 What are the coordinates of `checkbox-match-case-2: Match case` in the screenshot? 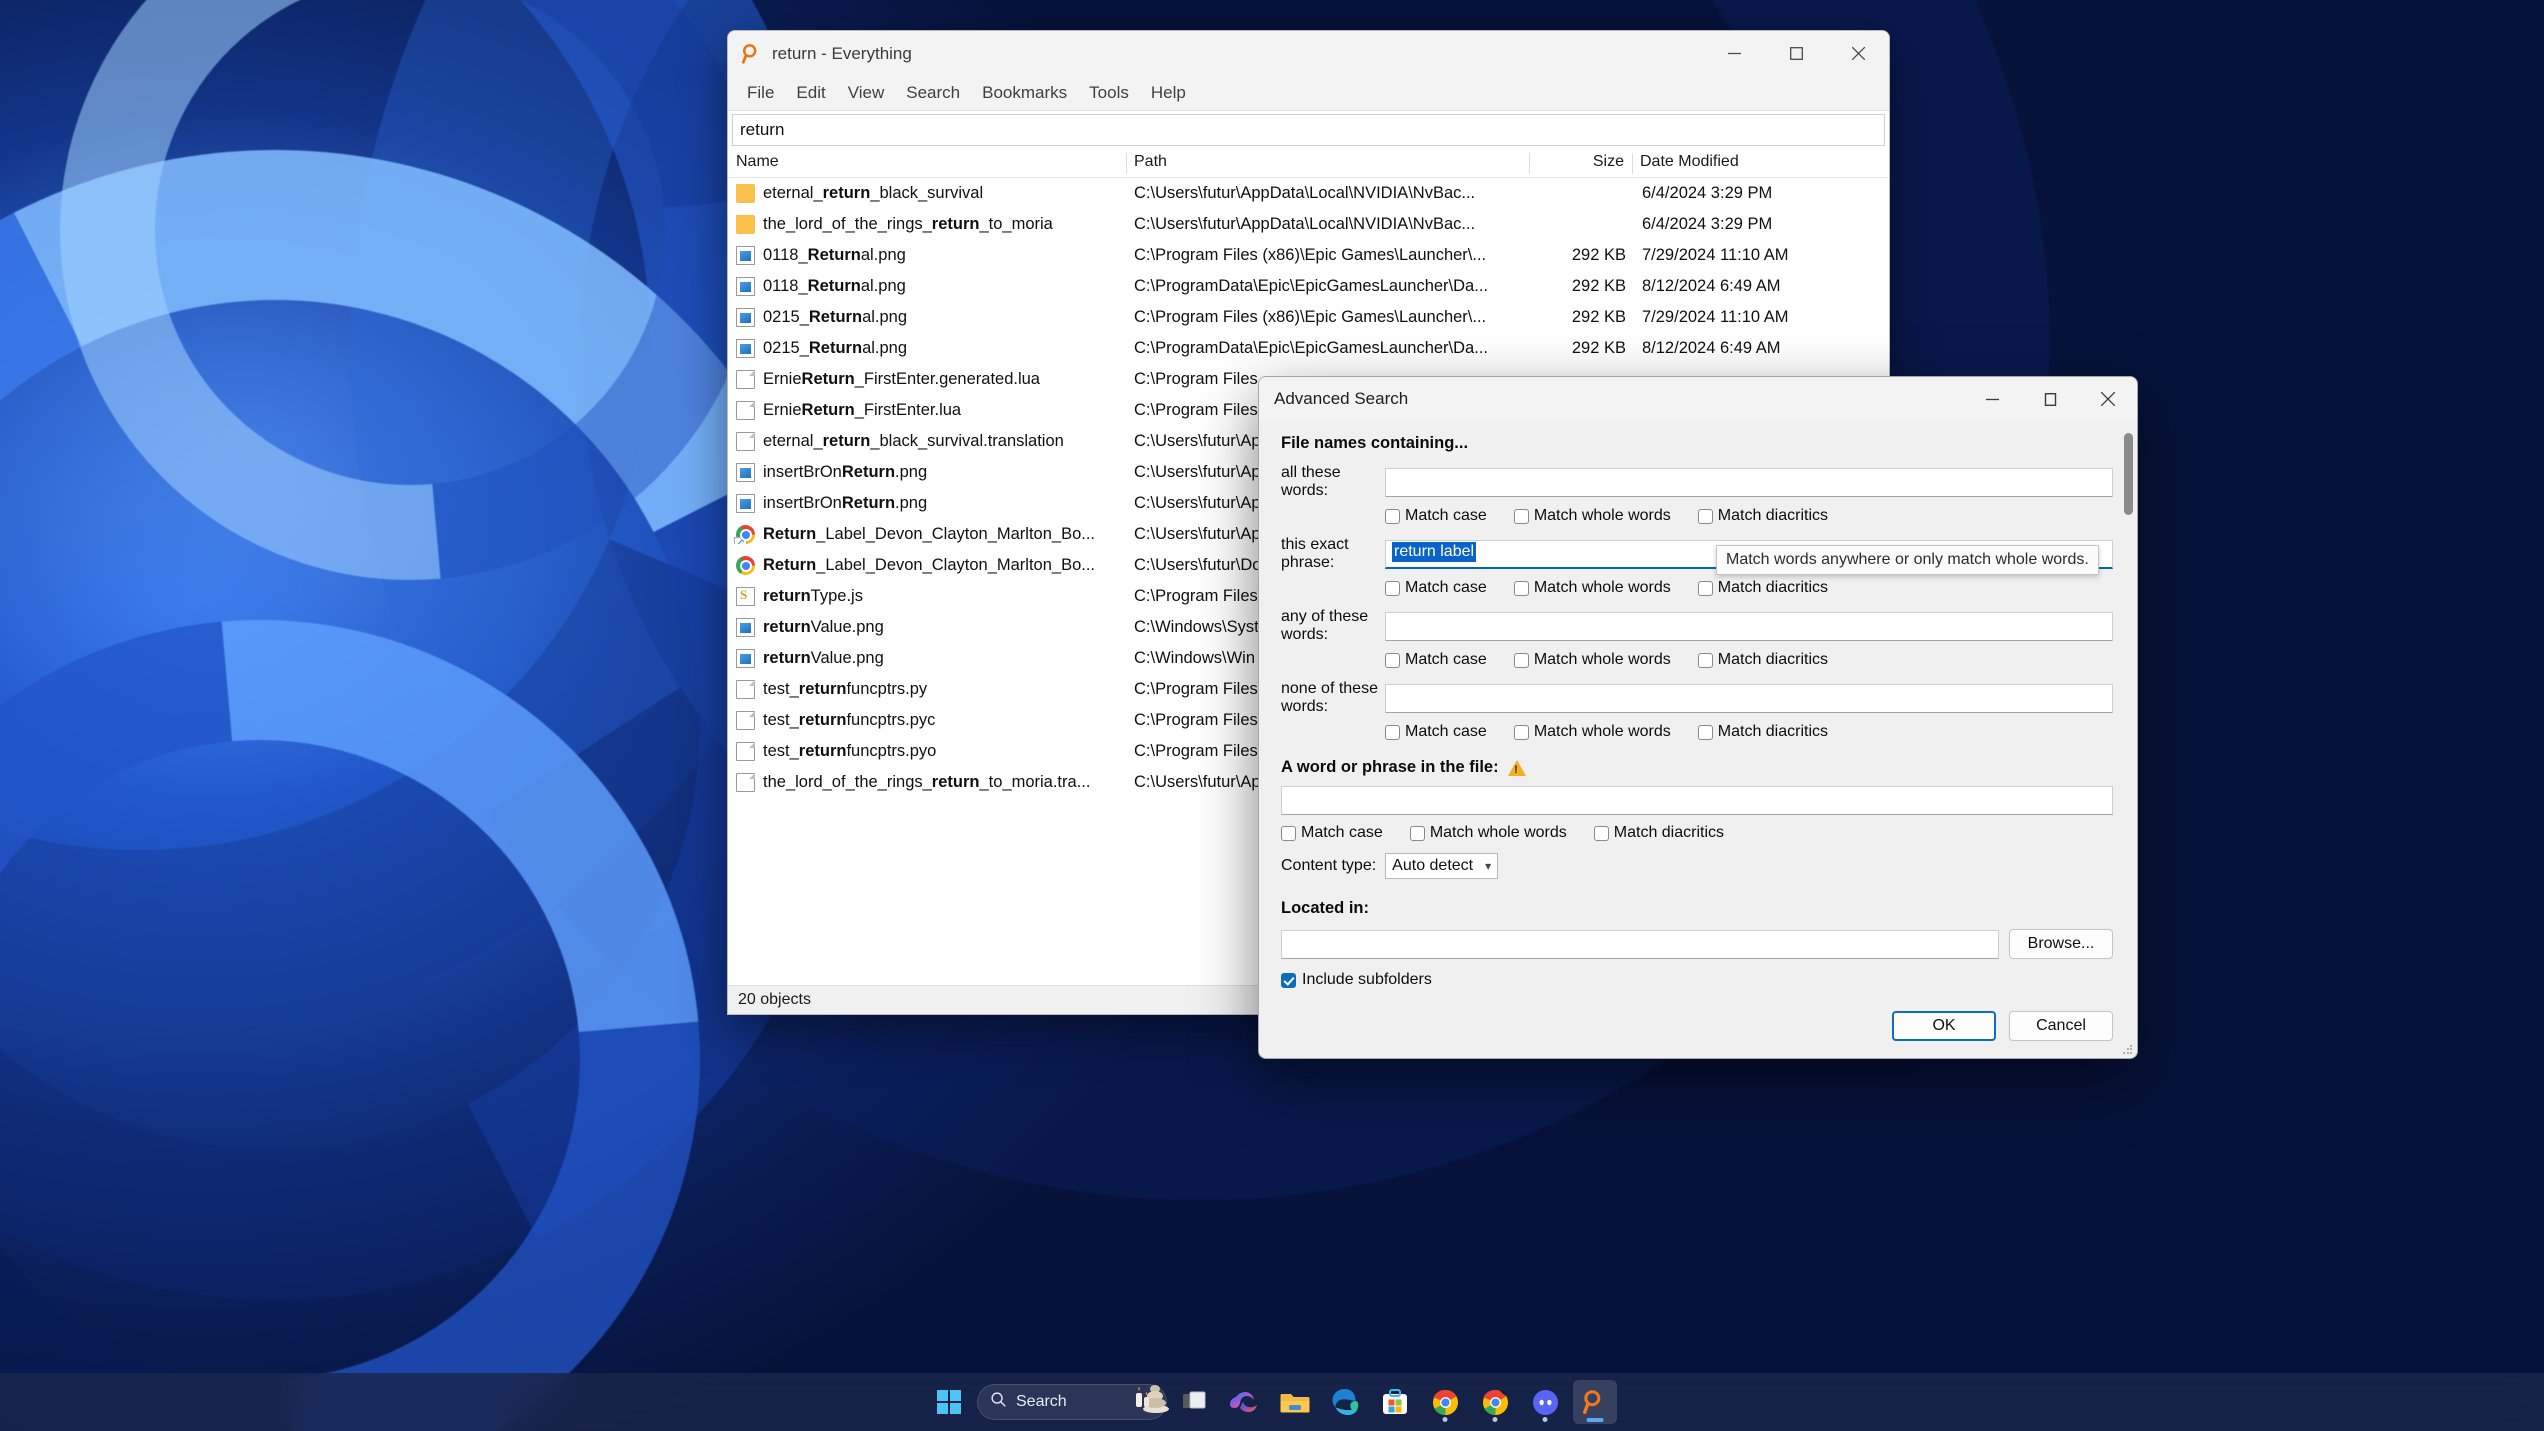 It's located at (1436, 588).